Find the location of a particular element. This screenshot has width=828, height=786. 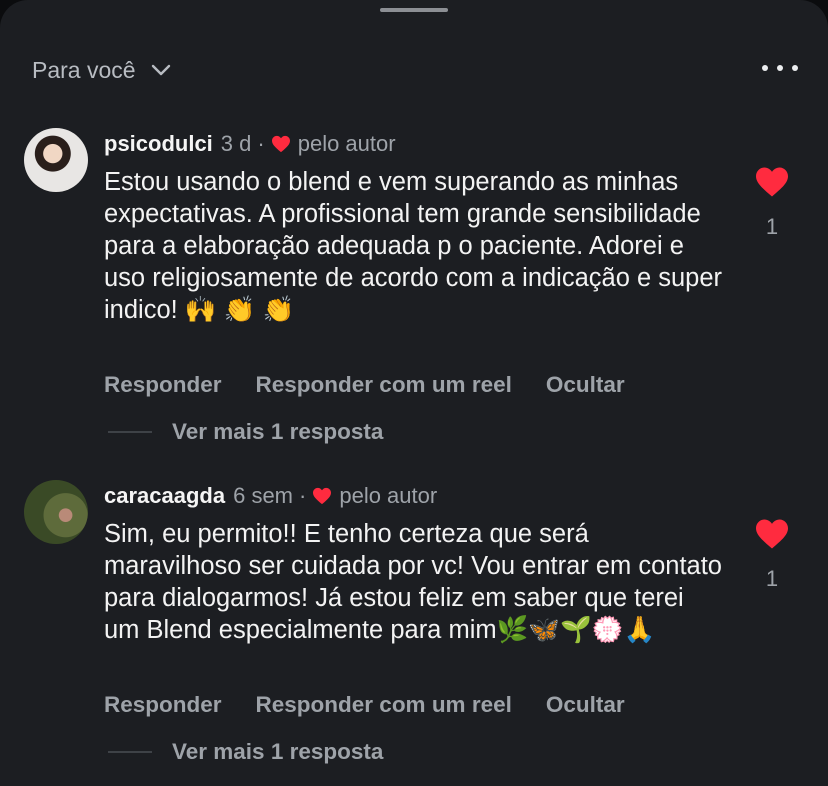

comment-sort-dropdown: Para você is located at coordinates (103, 70).